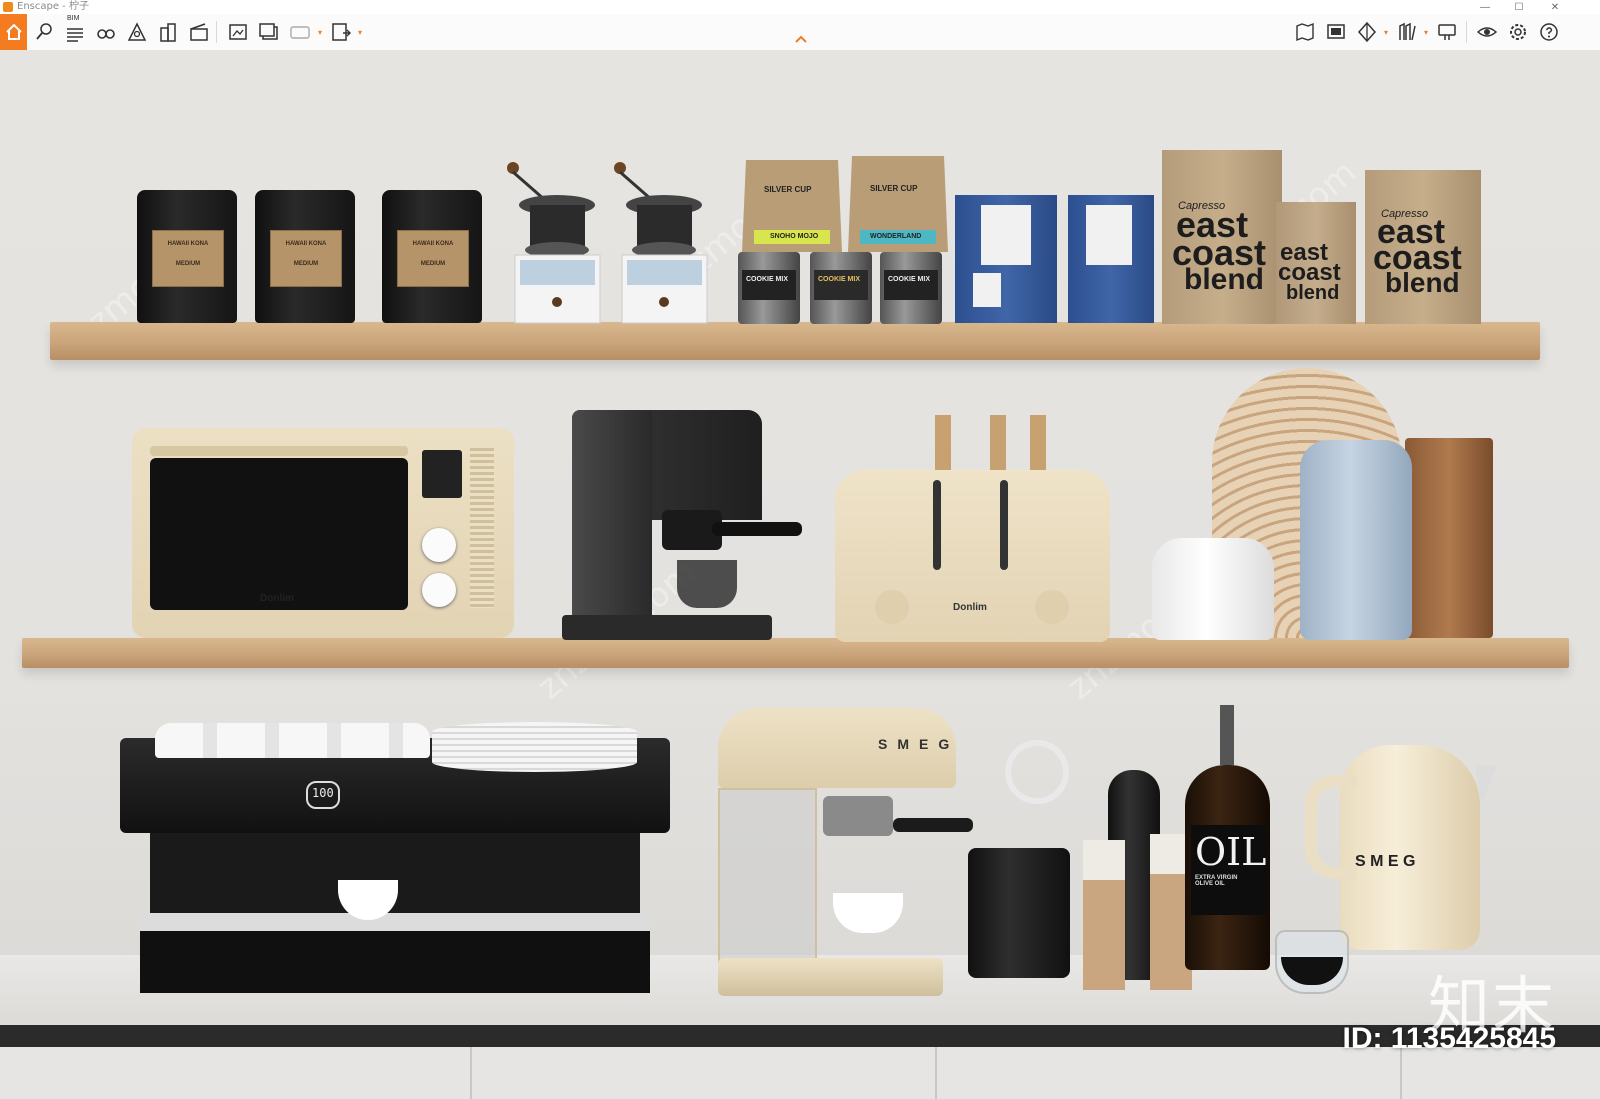 Image resolution: width=1600 pixels, height=1099 pixels. I want to click on oil-label: OIL, so click(1231, 852).